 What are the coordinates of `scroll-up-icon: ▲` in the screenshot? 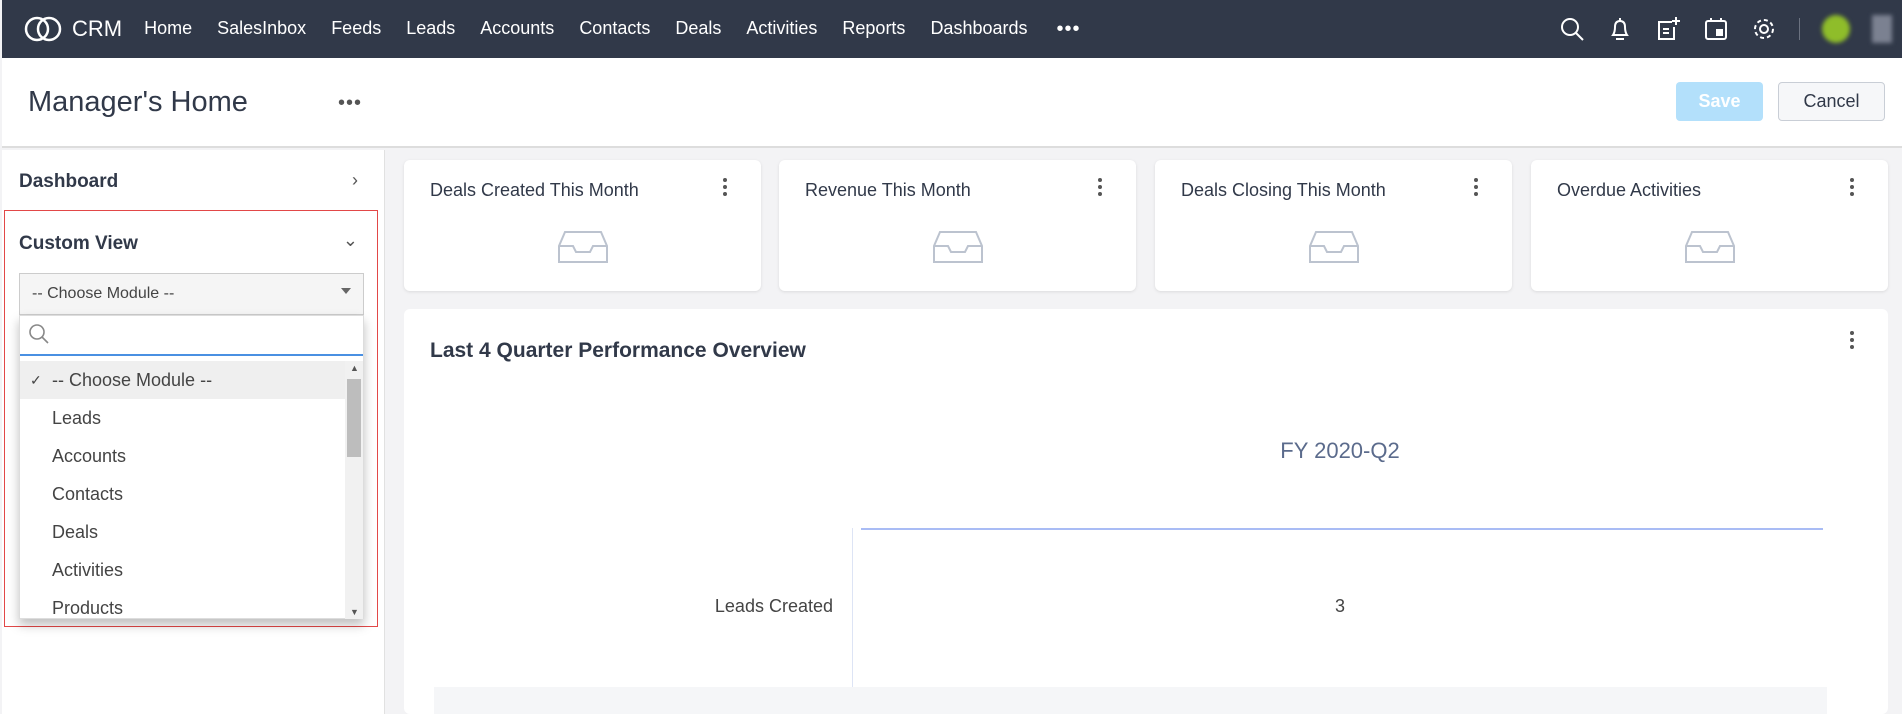 It's located at (354, 368).